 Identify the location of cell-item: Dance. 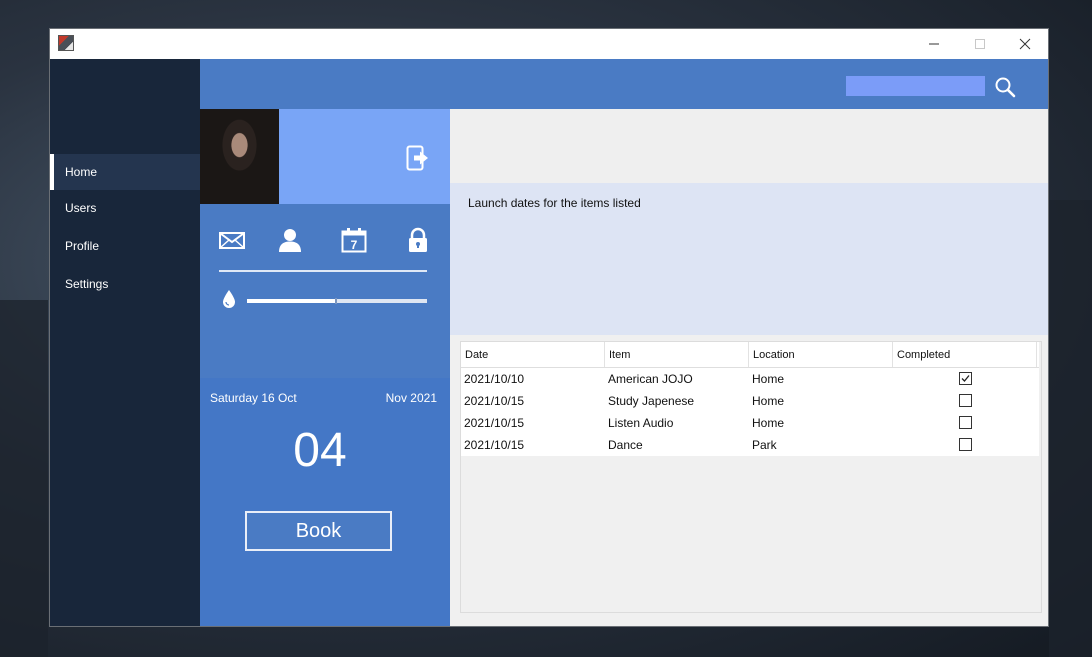
(625, 445).